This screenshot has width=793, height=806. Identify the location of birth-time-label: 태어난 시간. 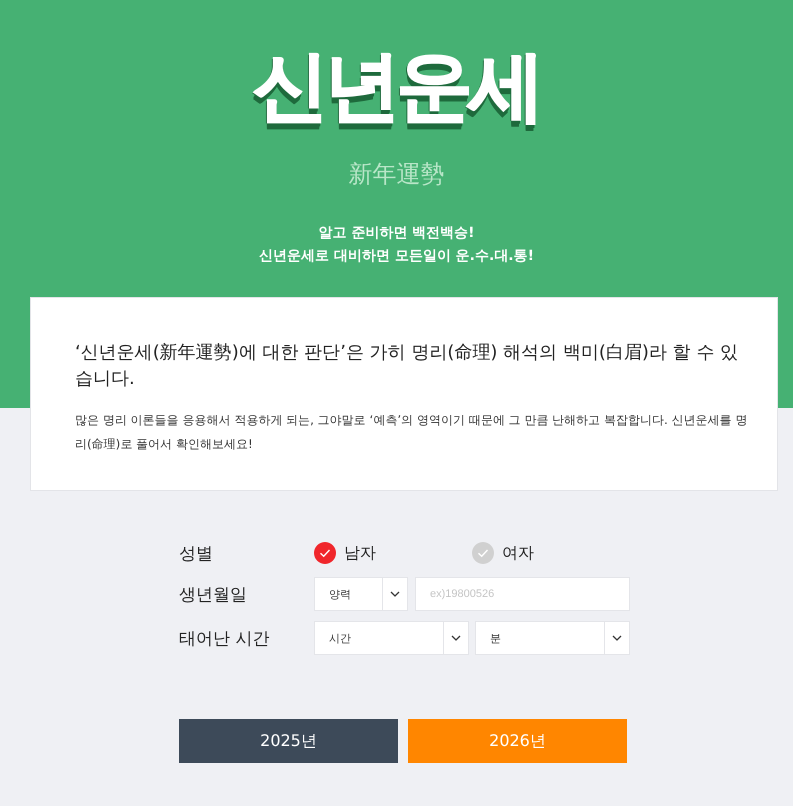
(224, 639).